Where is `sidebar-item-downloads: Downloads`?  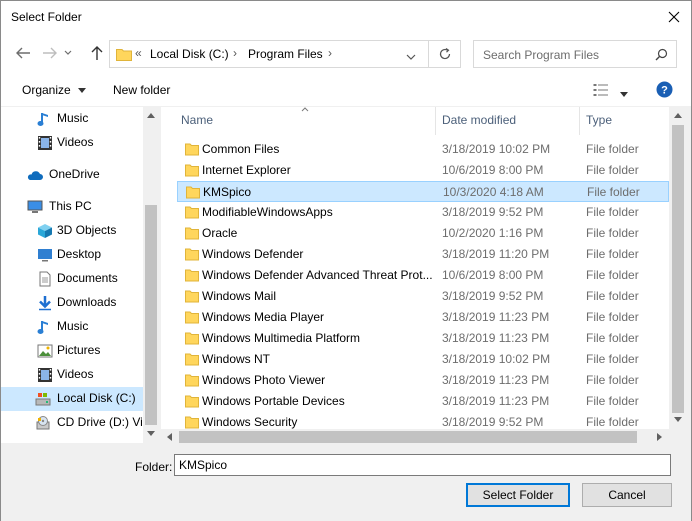
sidebar-item-downloads: Downloads is located at coordinates (72, 303).